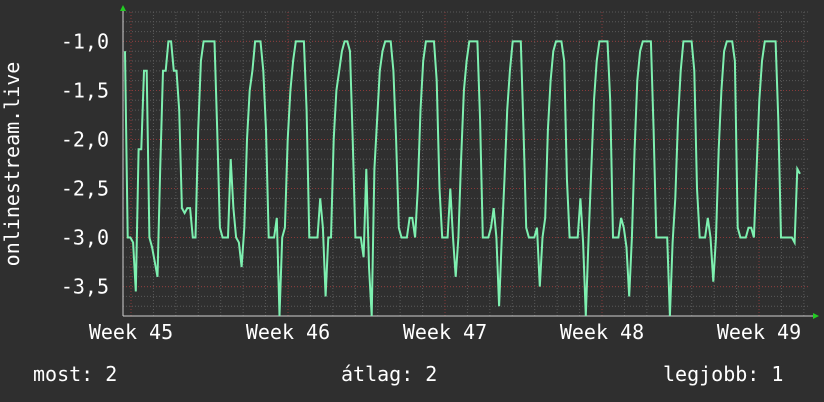  Describe the element at coordinates (85, 163) in the screenshot. I see `y-tick-labels: -1,0 -1,5 -2,0 -2,5 -3,0 -3,5` at that location.